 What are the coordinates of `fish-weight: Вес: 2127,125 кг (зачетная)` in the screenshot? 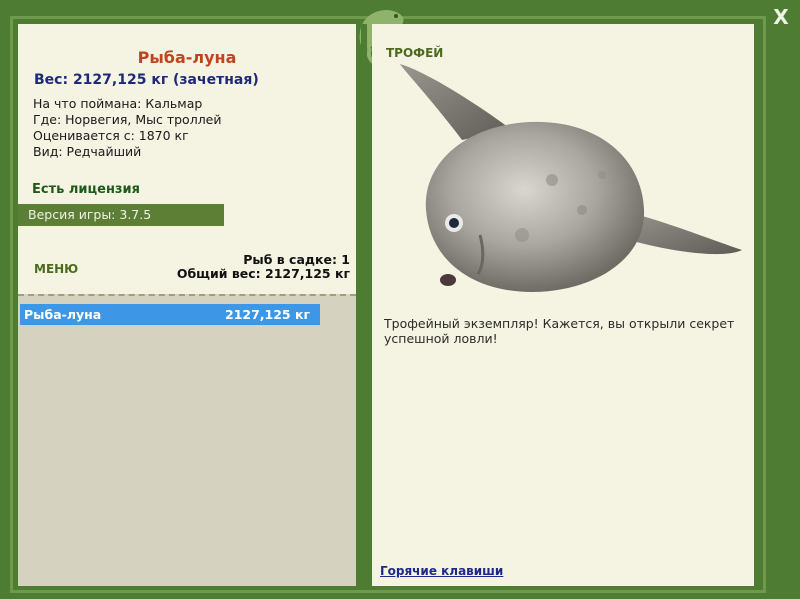 It's located at (146, 80).